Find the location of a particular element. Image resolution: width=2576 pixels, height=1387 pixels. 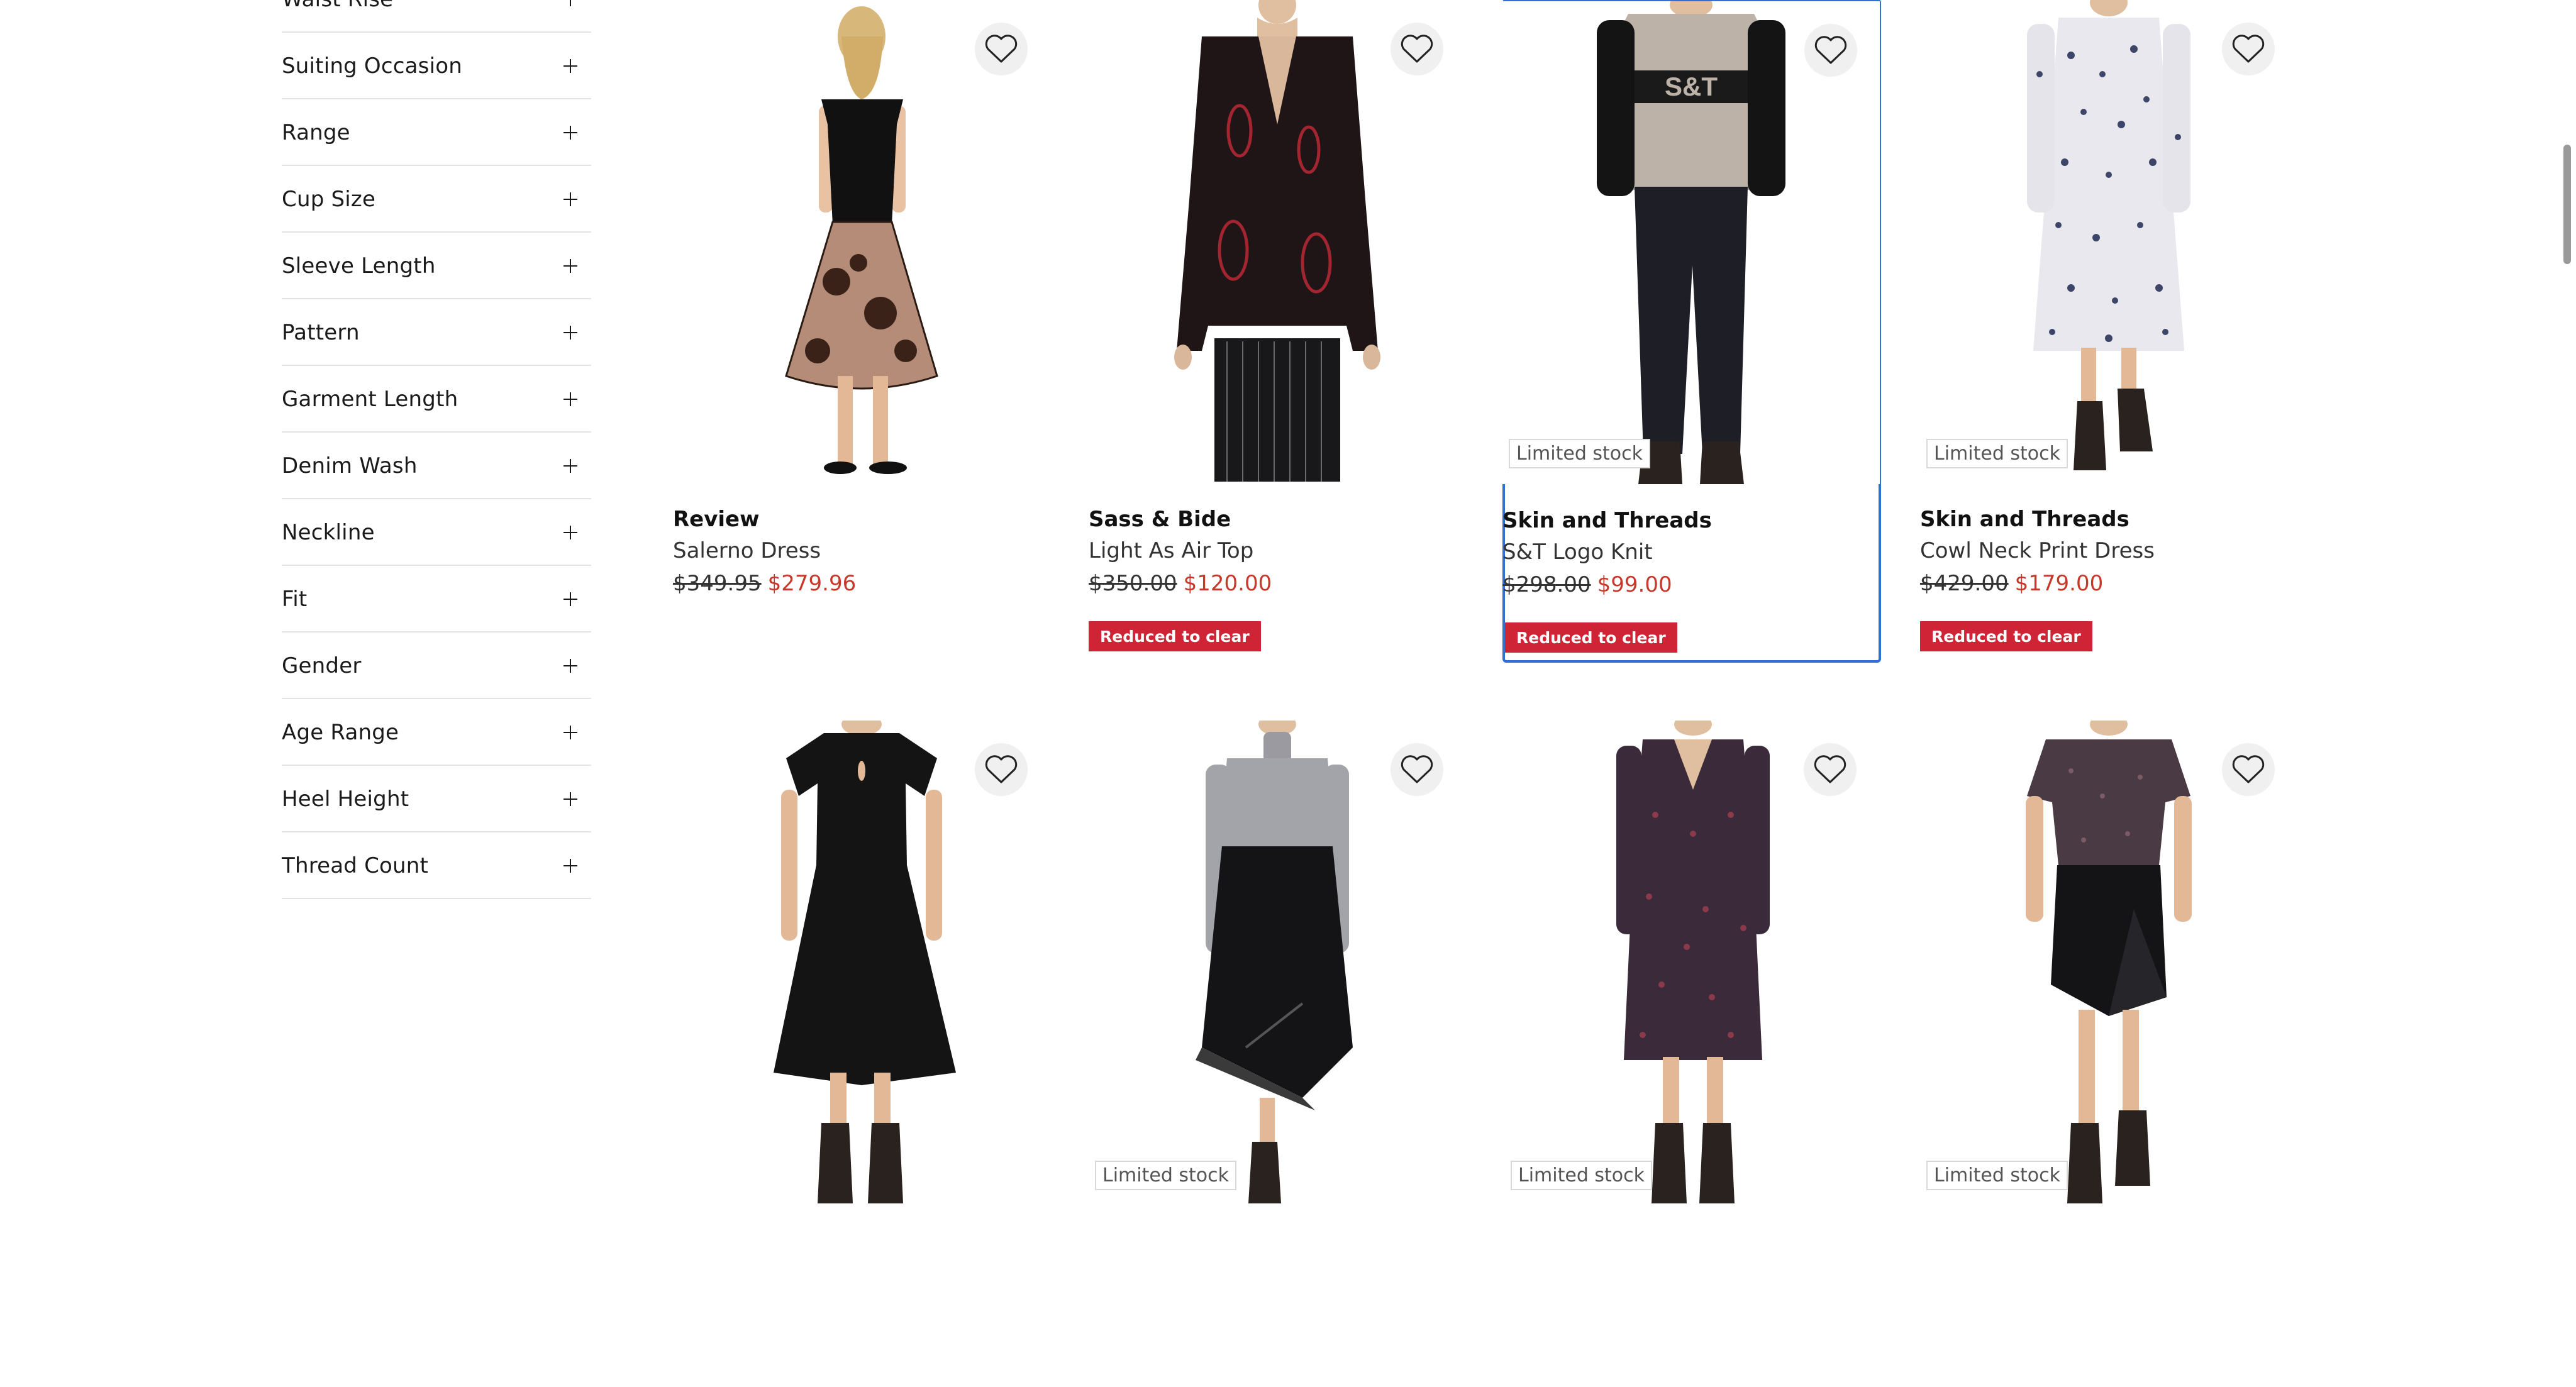

product-card is located at coordinates (861, 1054).